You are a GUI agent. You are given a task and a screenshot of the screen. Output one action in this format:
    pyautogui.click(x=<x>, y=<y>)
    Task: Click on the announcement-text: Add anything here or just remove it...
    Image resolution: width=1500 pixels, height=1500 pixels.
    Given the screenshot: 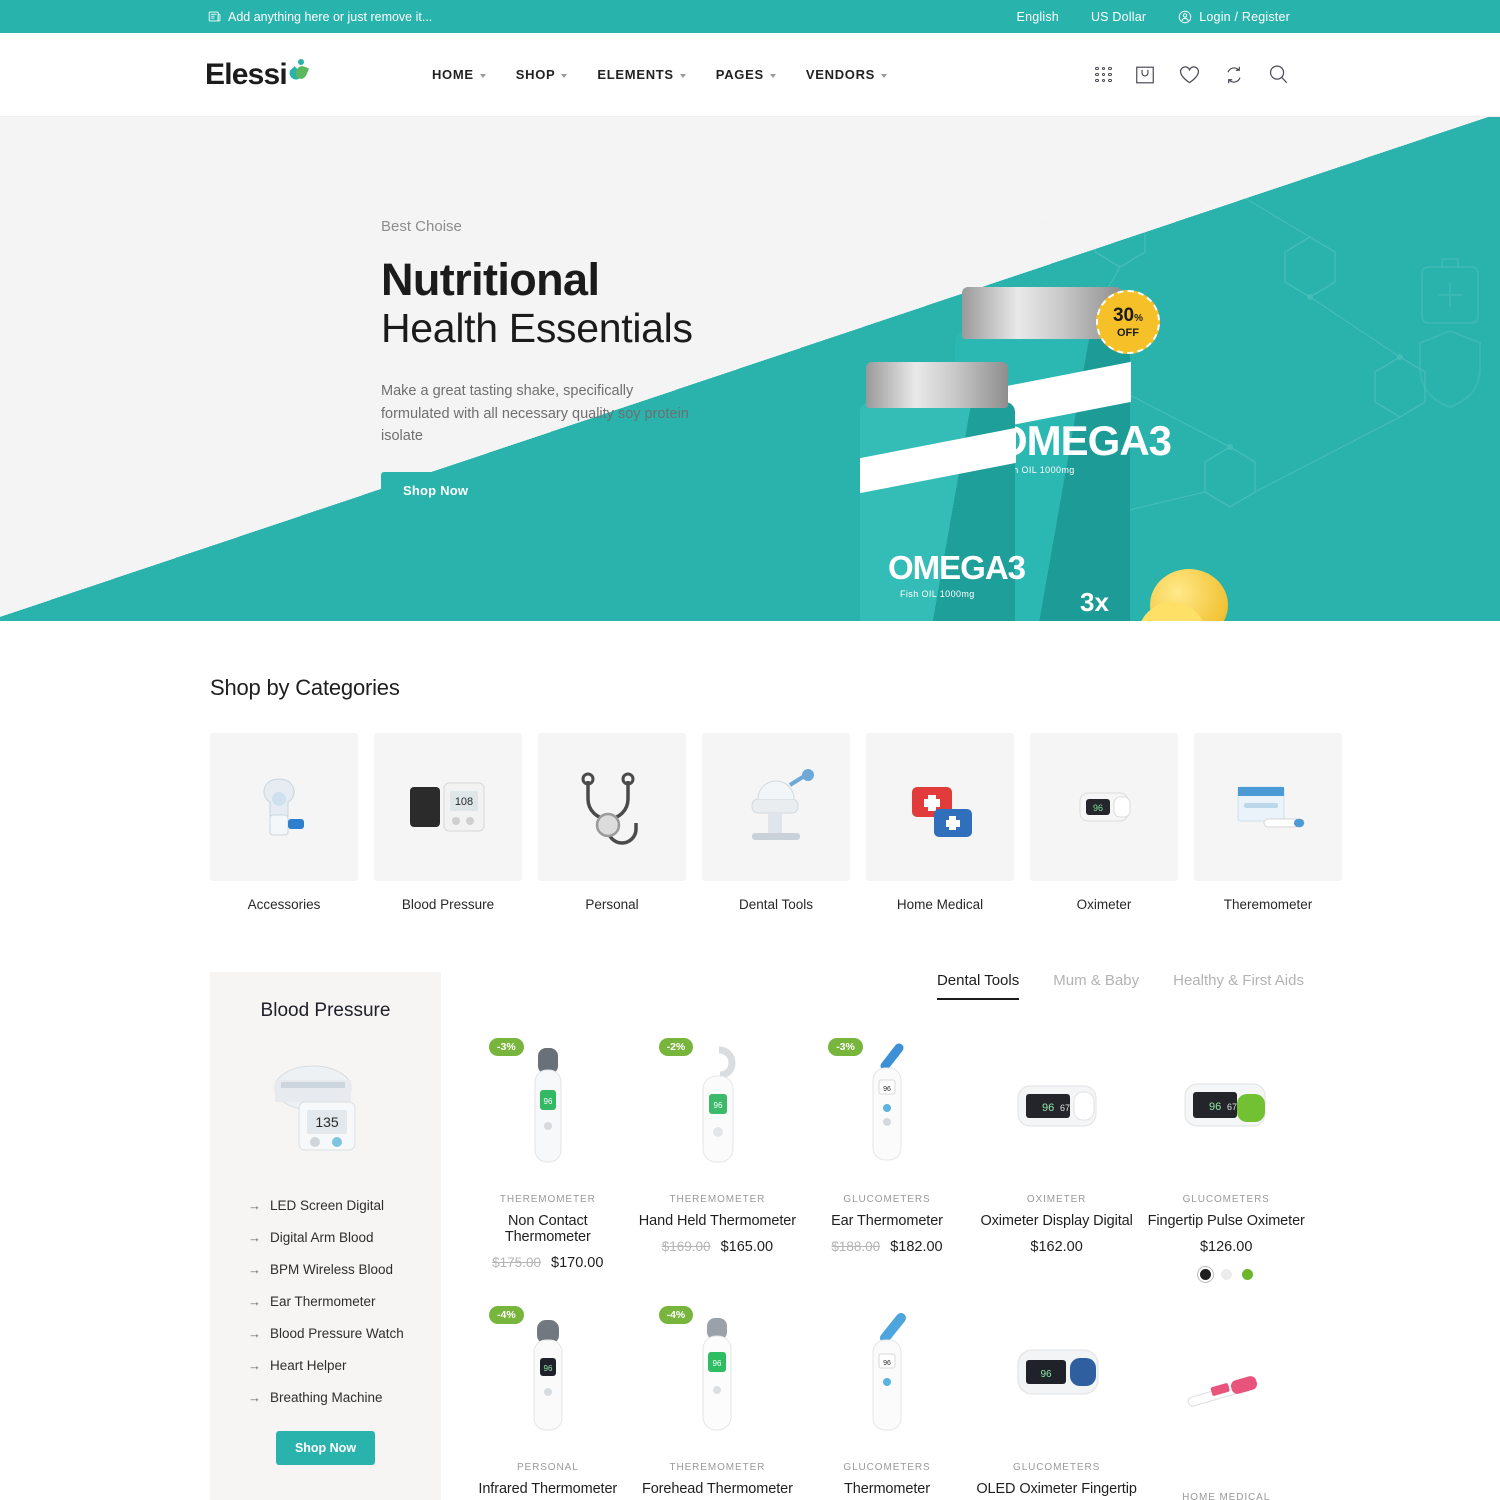 What is the action you would take?
    pyautogui.click(x=330, y=16)
    